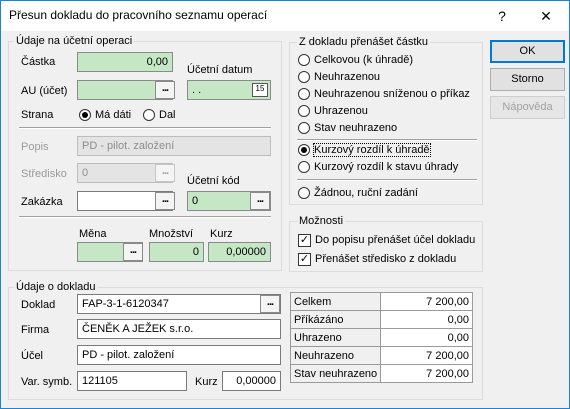  Describe the element at coordinates (335, 319) in the screenshot. I see `summary-label: Příkázáno` at that location.